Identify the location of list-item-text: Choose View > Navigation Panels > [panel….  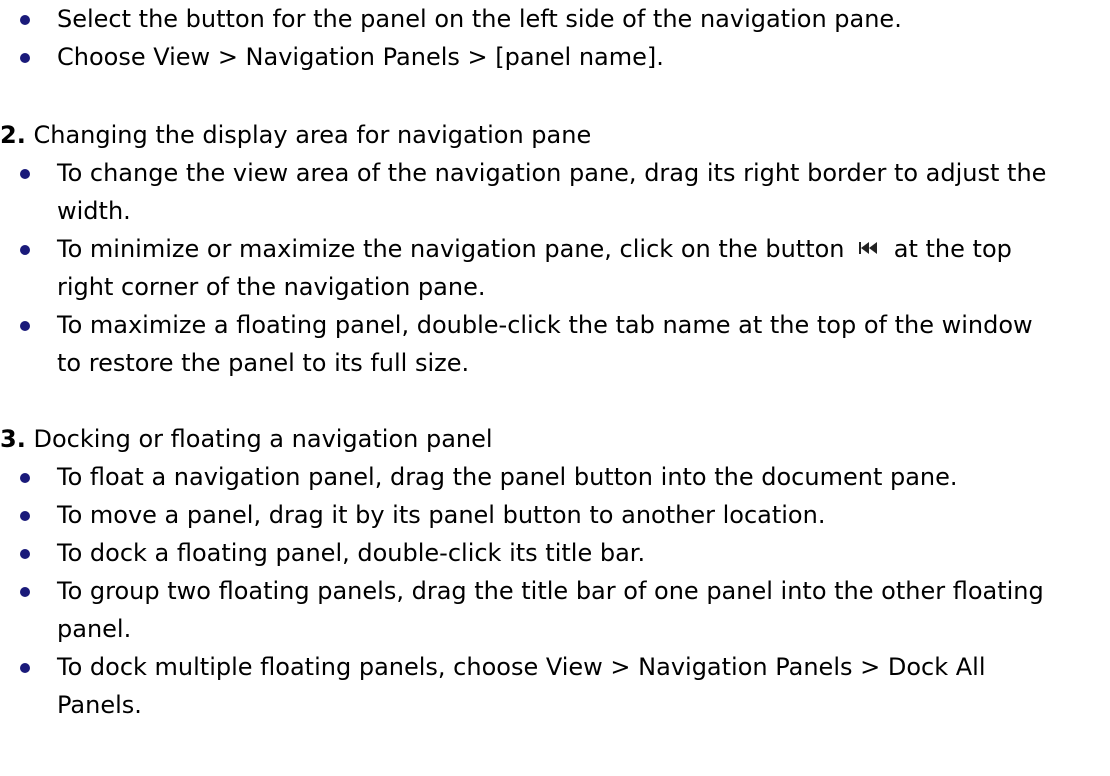
(360, 57).